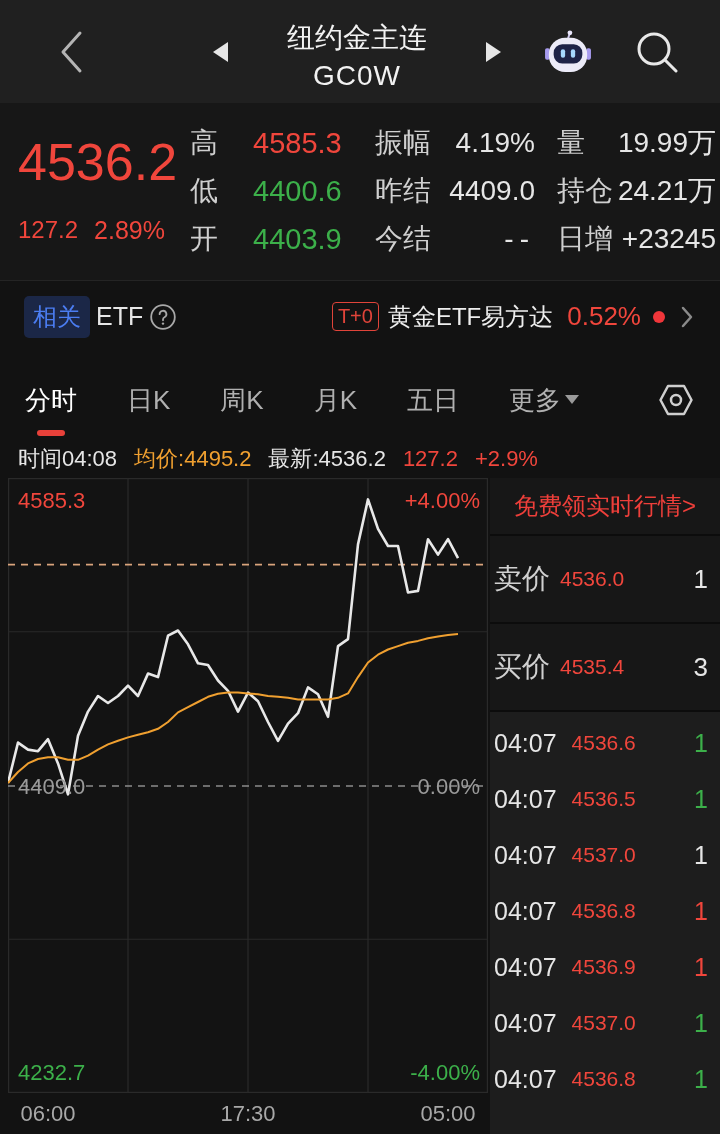  I want to click on stat-value: --, so click(519, 239).